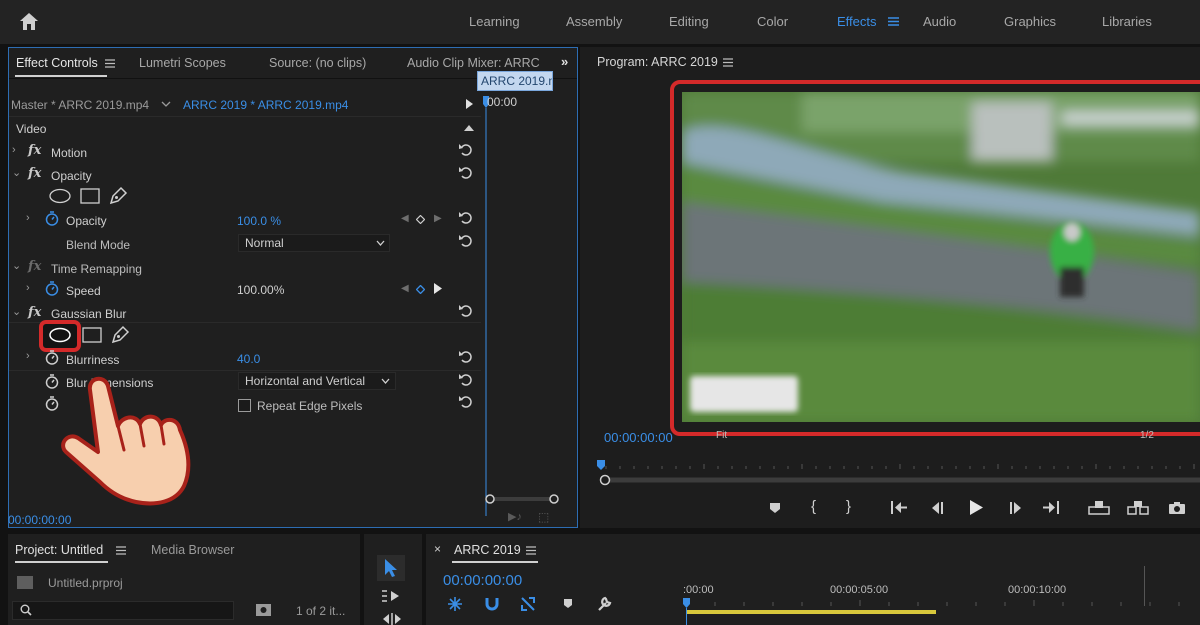  Describe the element at coordinates (392, 619) in the screenshot. I see `ripple-edit-tool-icon` at that location.